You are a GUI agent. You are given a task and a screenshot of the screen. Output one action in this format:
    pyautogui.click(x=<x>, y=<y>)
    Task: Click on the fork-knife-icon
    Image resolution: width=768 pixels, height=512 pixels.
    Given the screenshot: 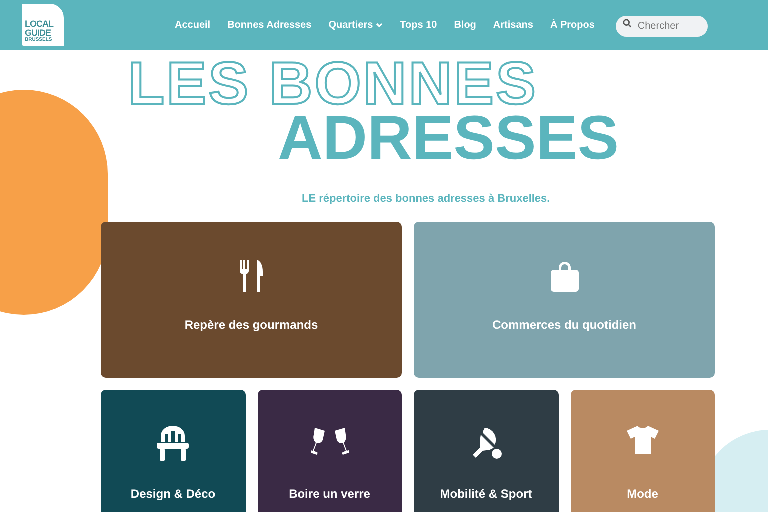 What is the action you would take?
    pyautogui.click(x=251, y=276)
    